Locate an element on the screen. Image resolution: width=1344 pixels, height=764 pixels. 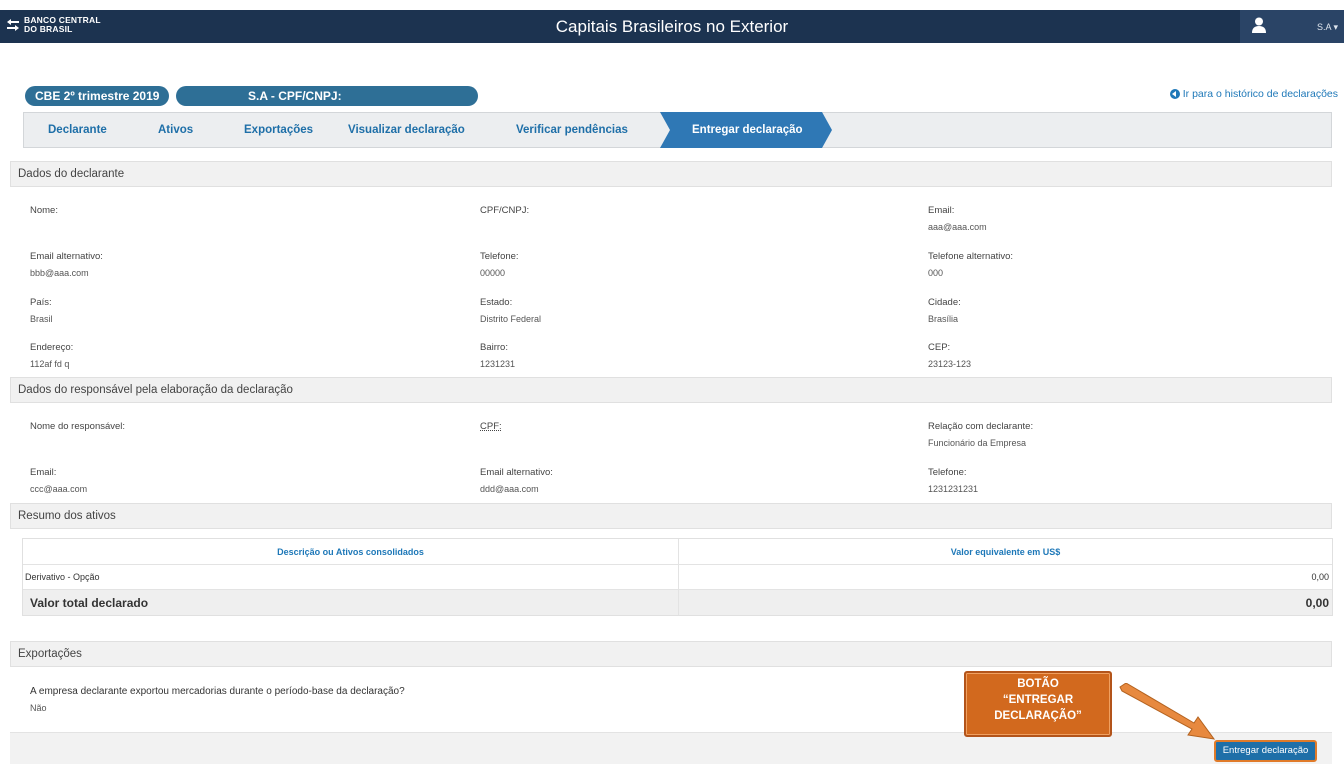
section-exportacoes: Exportações is located at coordinates (671, 654).